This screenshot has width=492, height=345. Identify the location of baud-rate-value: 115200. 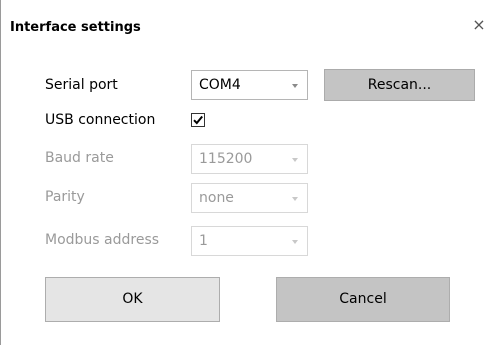
(226, 159).